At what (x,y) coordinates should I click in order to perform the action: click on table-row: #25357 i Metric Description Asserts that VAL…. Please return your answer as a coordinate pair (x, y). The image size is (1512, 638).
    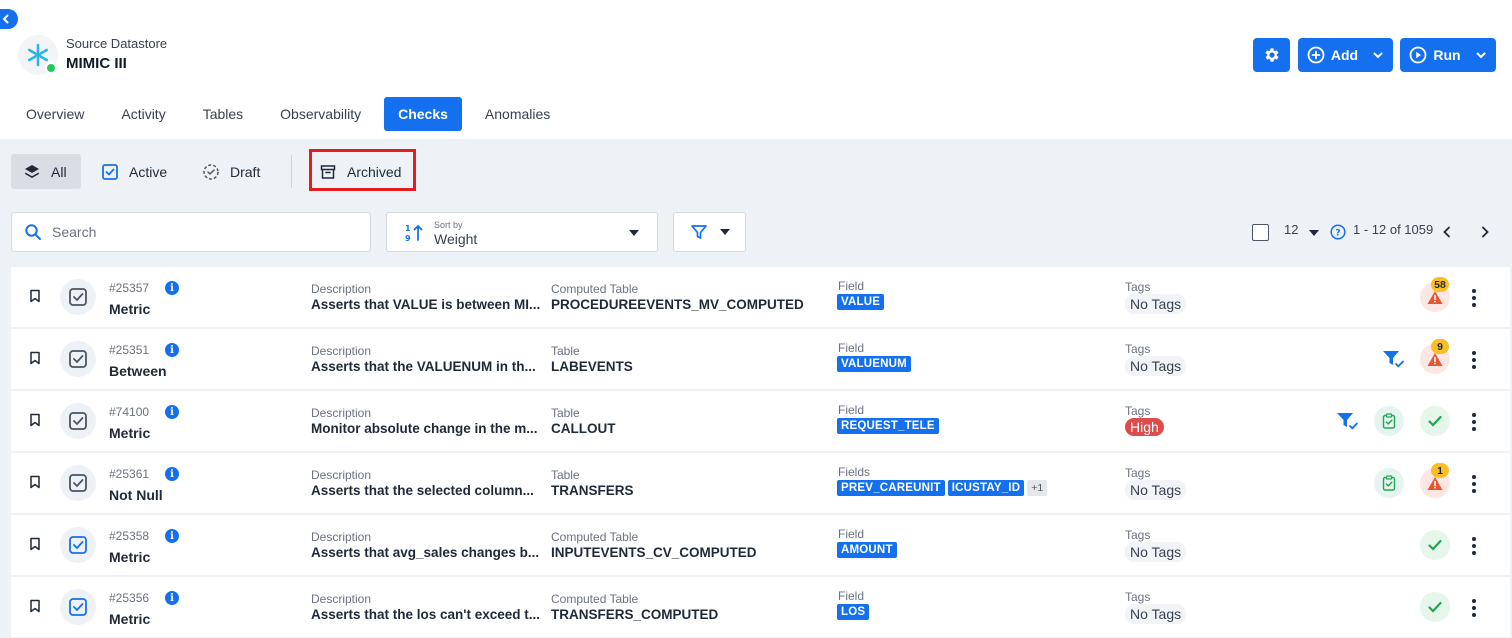
    Looking at the image, I should click on (760, 297).